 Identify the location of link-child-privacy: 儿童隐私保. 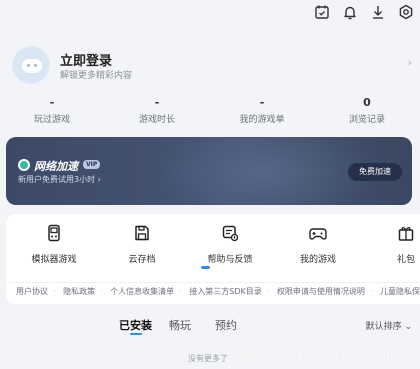
(400, 291).